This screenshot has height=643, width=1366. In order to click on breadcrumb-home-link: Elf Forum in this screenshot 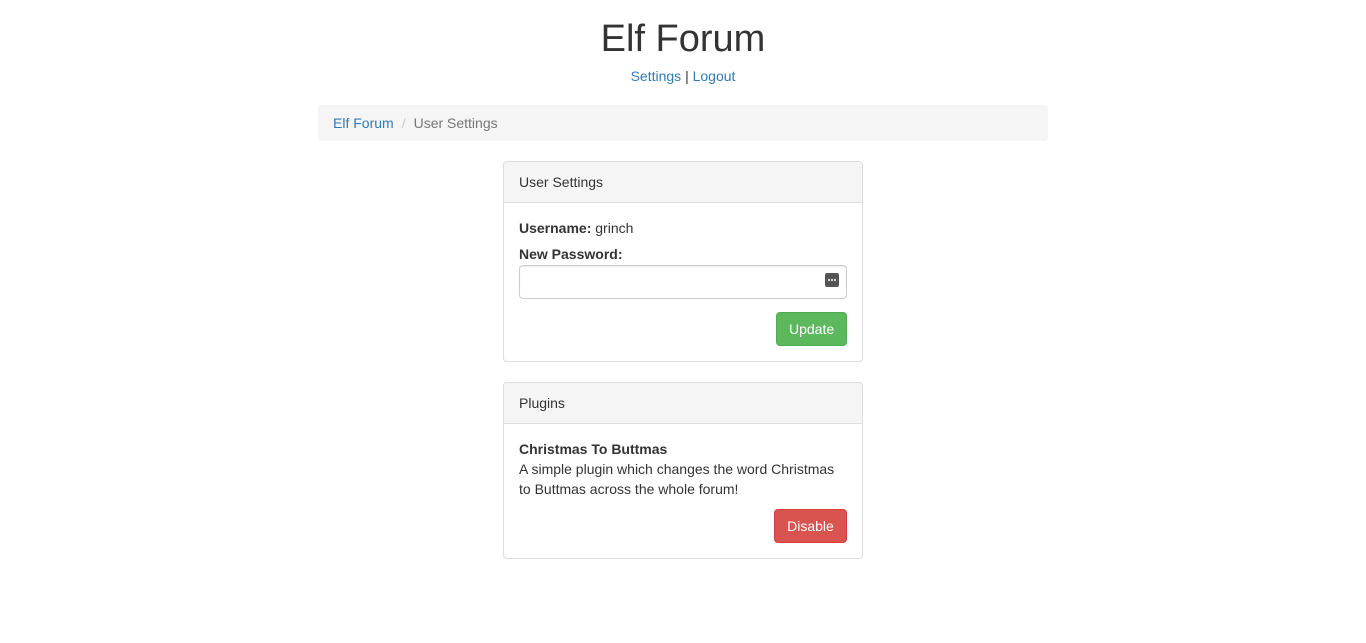, I will do `click(363, 123)`.